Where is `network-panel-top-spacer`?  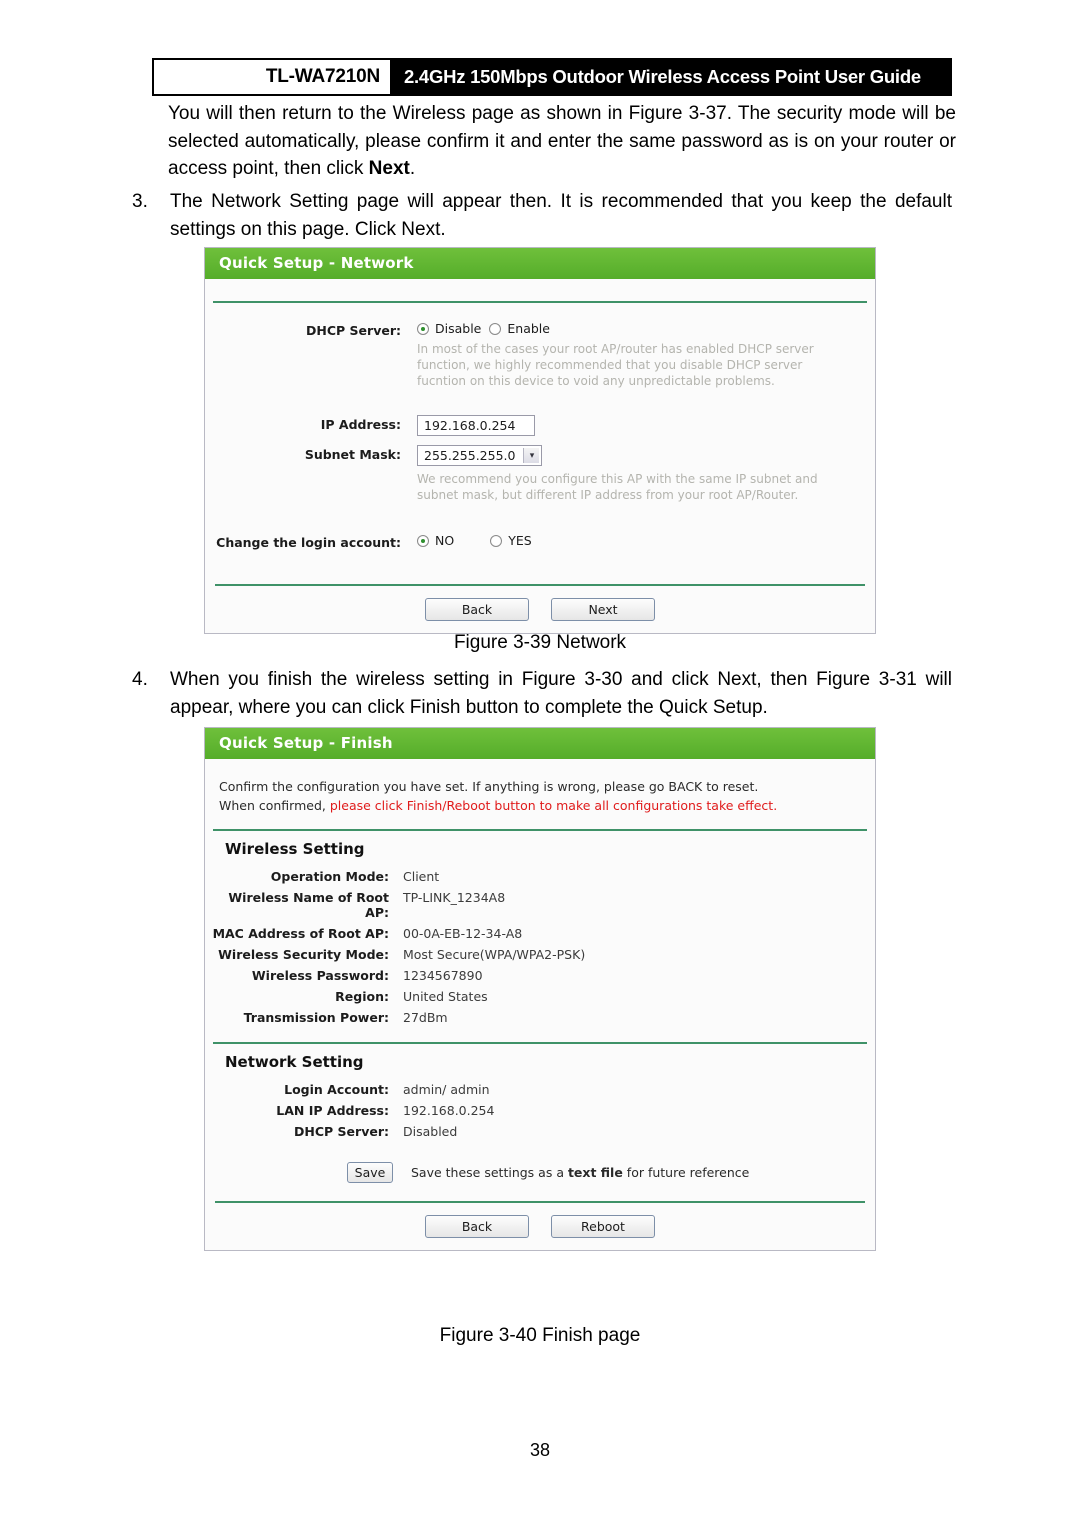 network-panel-top-spacer is located at coordinates (540, 290).